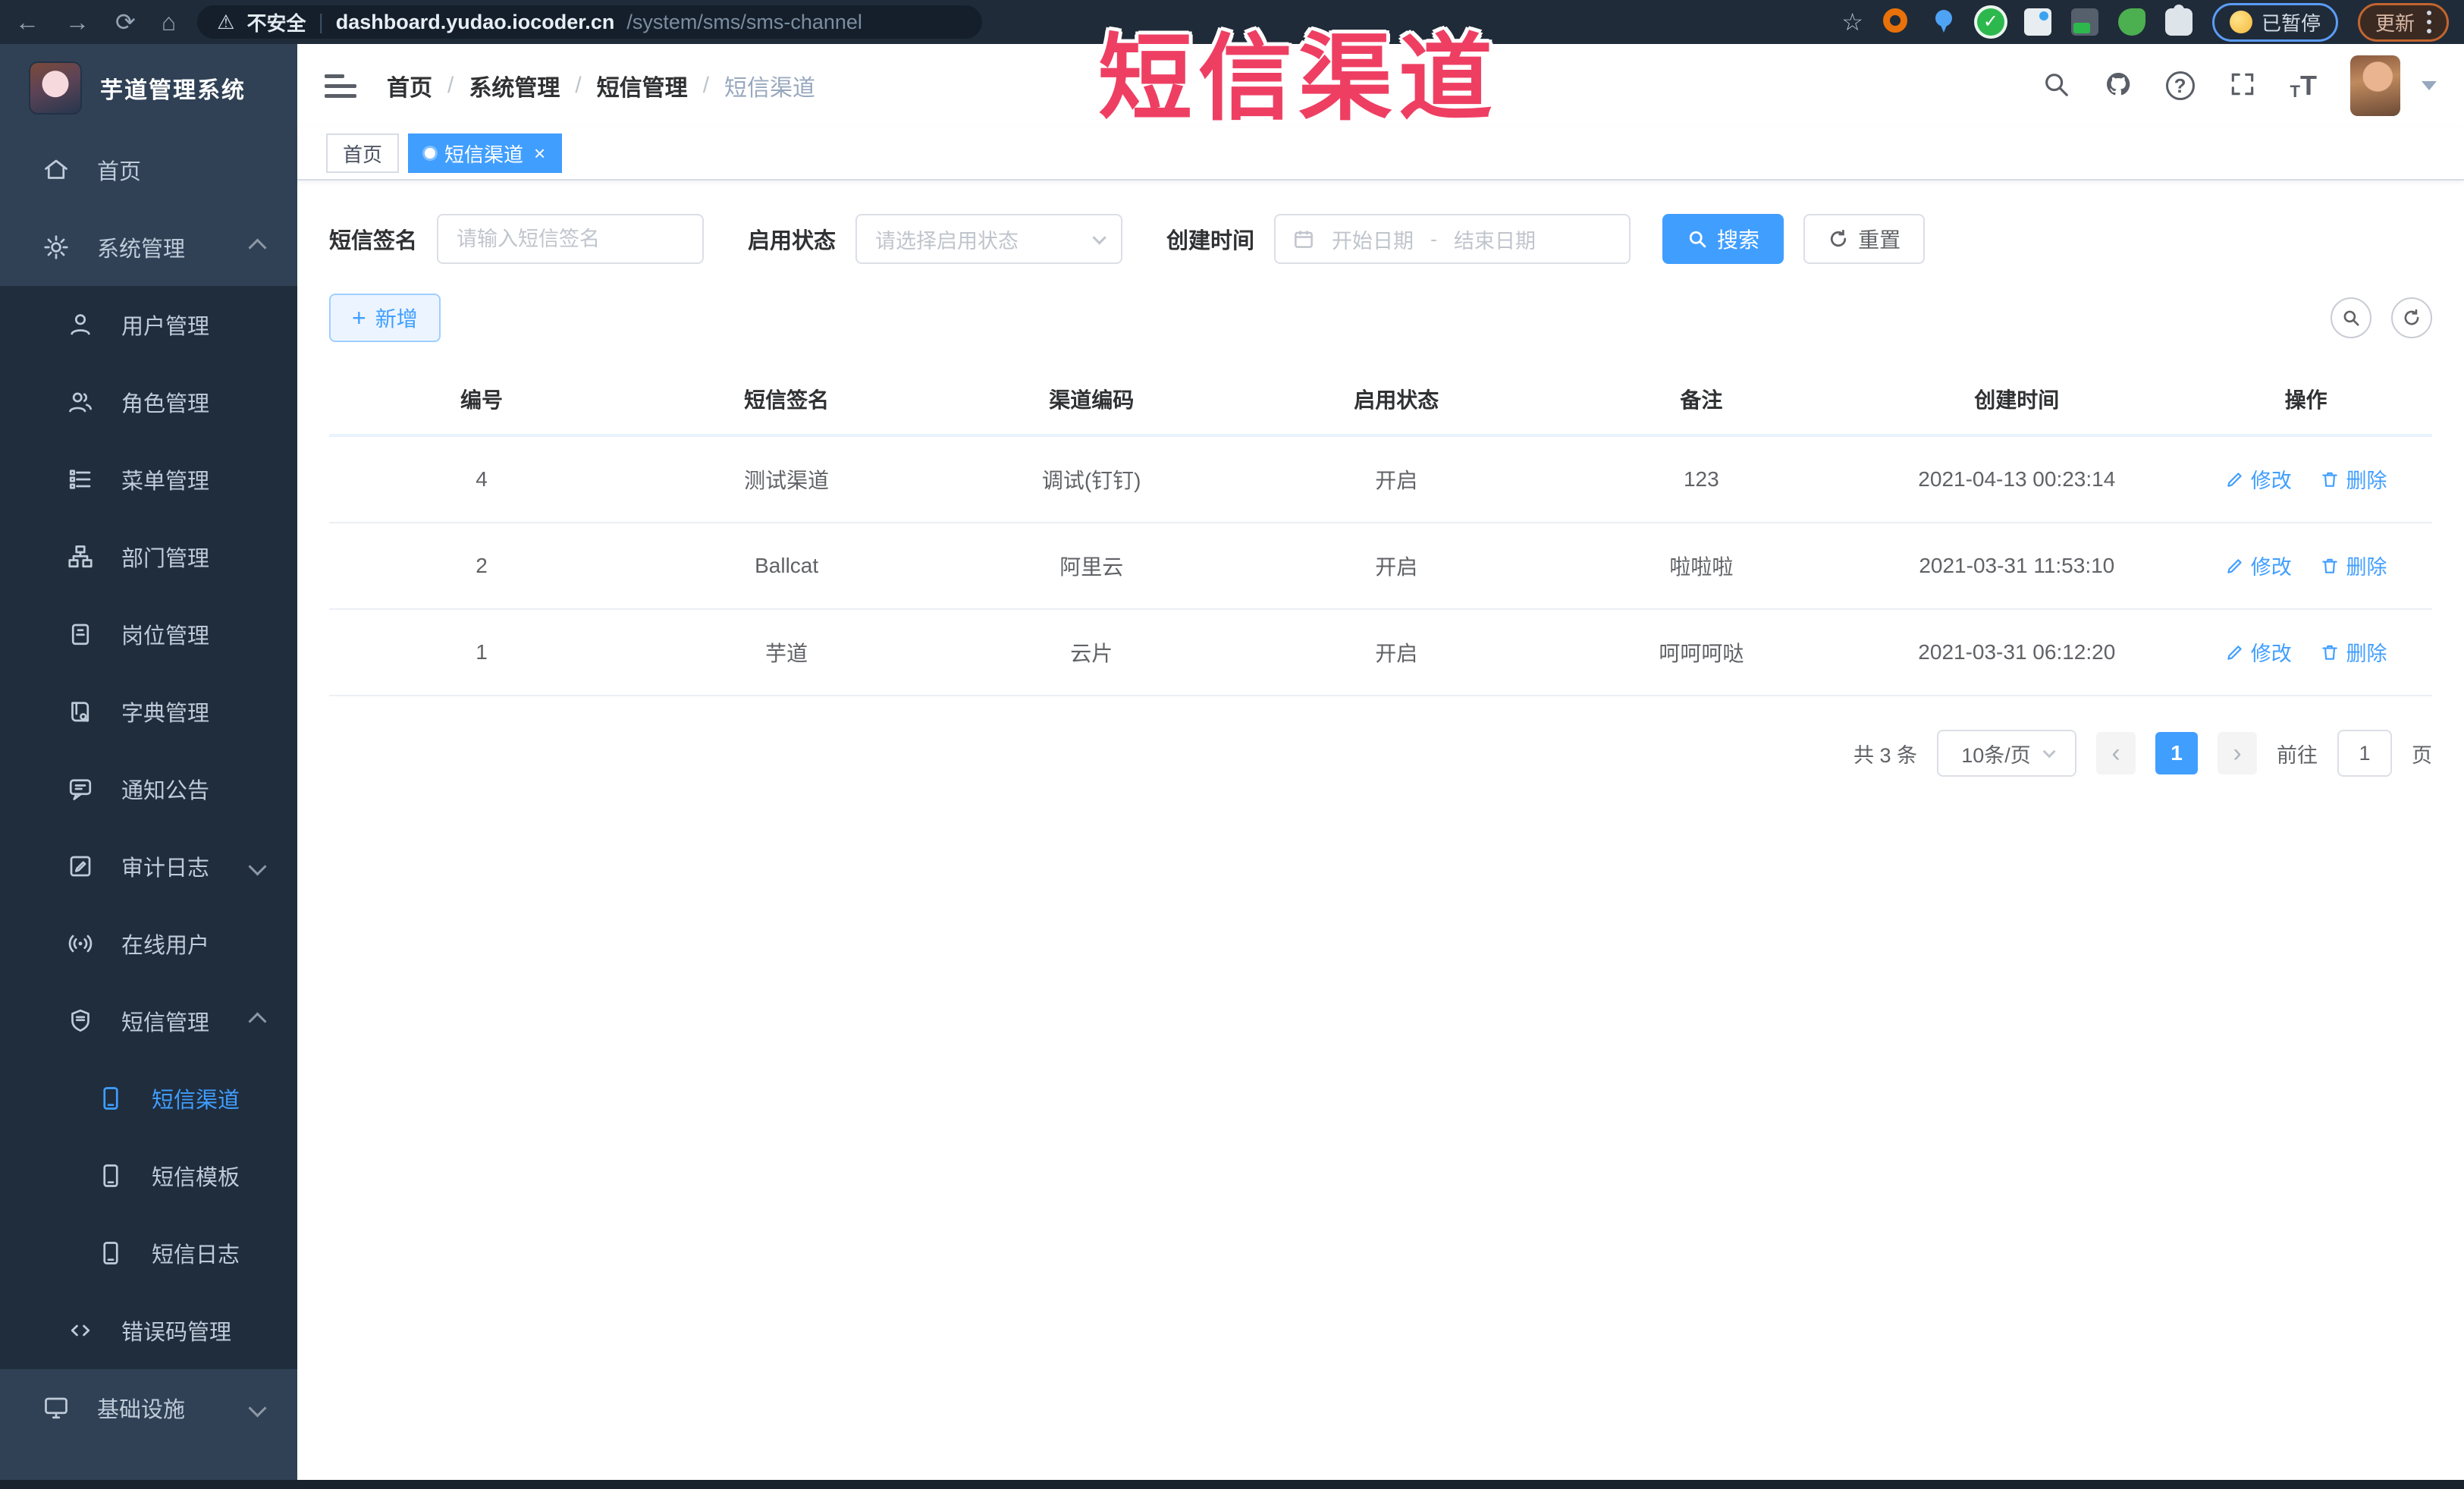  What do you see at coordinates (787, 566) in the screenshot?
I see `cell-signature: Ballcat` at bounding box center [787, 566].